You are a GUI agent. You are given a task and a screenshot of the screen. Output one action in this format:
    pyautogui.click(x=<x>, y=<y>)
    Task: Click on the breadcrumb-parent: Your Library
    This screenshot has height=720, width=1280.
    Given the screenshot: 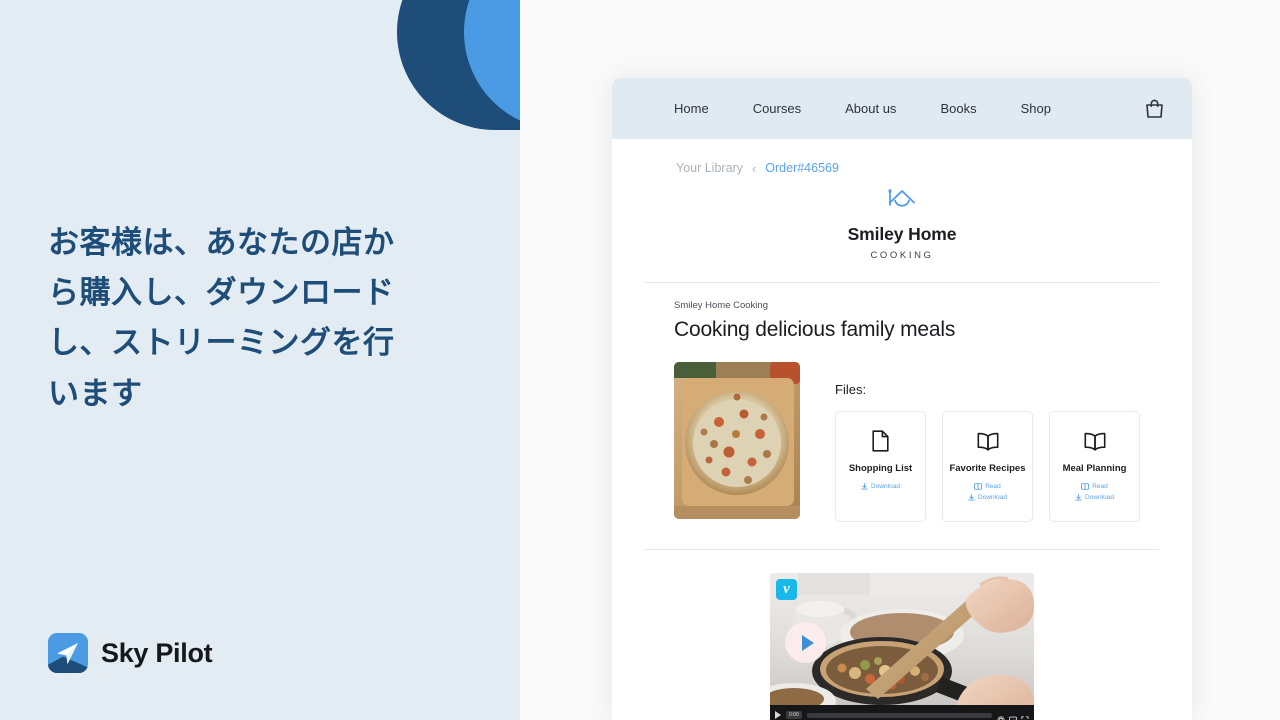 What is the action you would take?
    pyautogui.click(x=709, y=168)
    